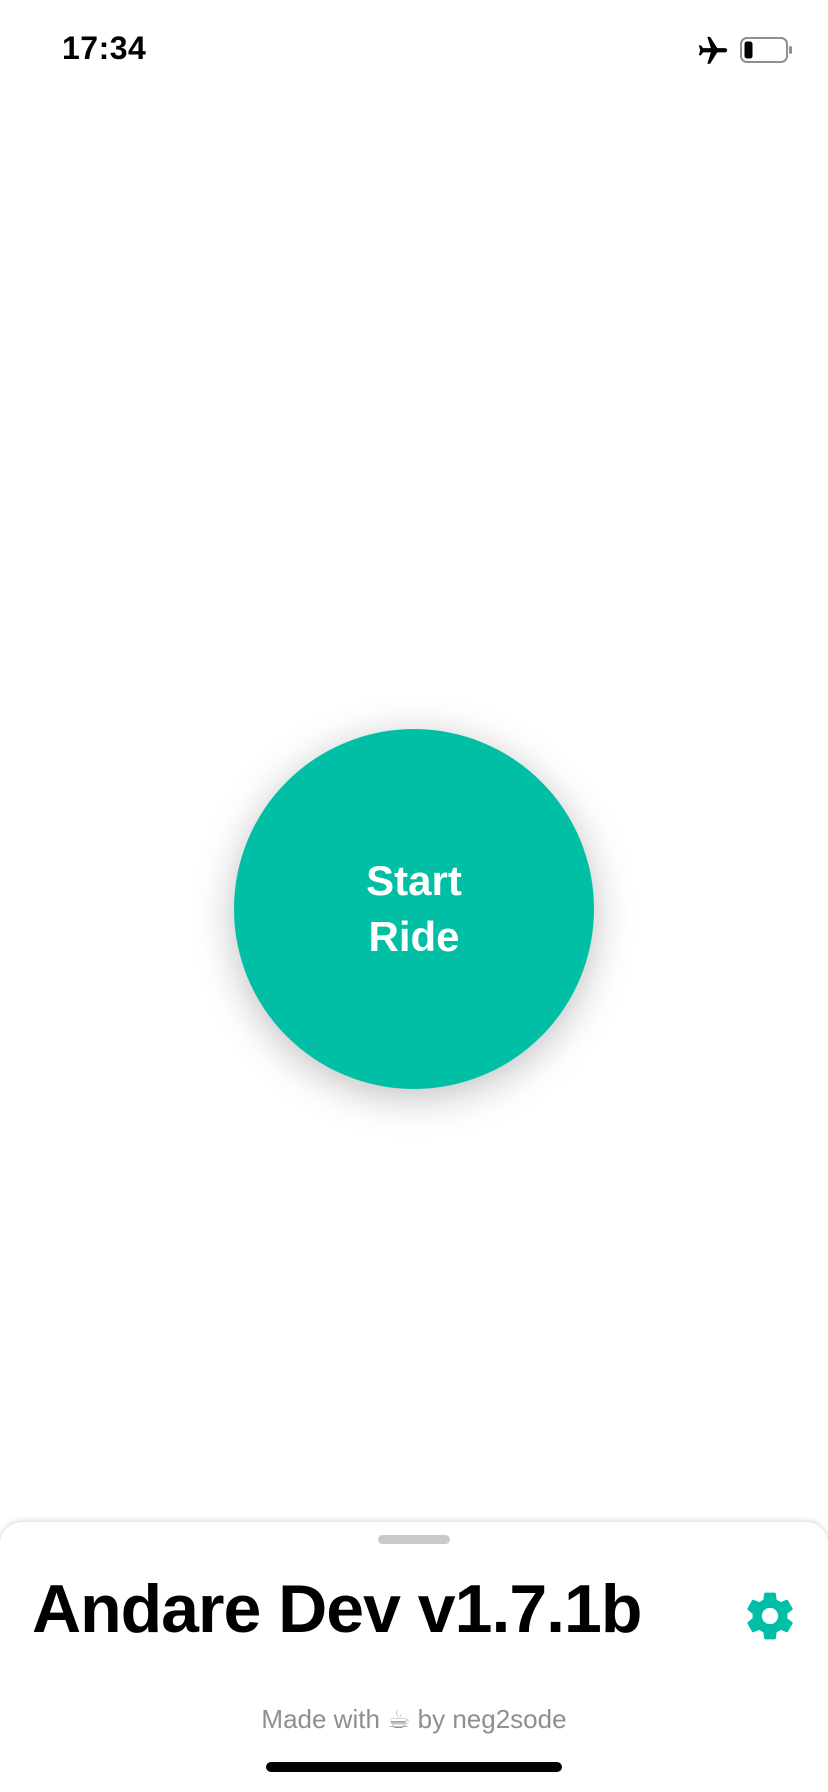 Image resolution: width=828 pixels, height=1792 pixels. What do you see at coordinates (414, 1719) in the screenshot?
I see `footer-credit: Made with ☕ by neg2sode` at bounding box center [414, 1719].